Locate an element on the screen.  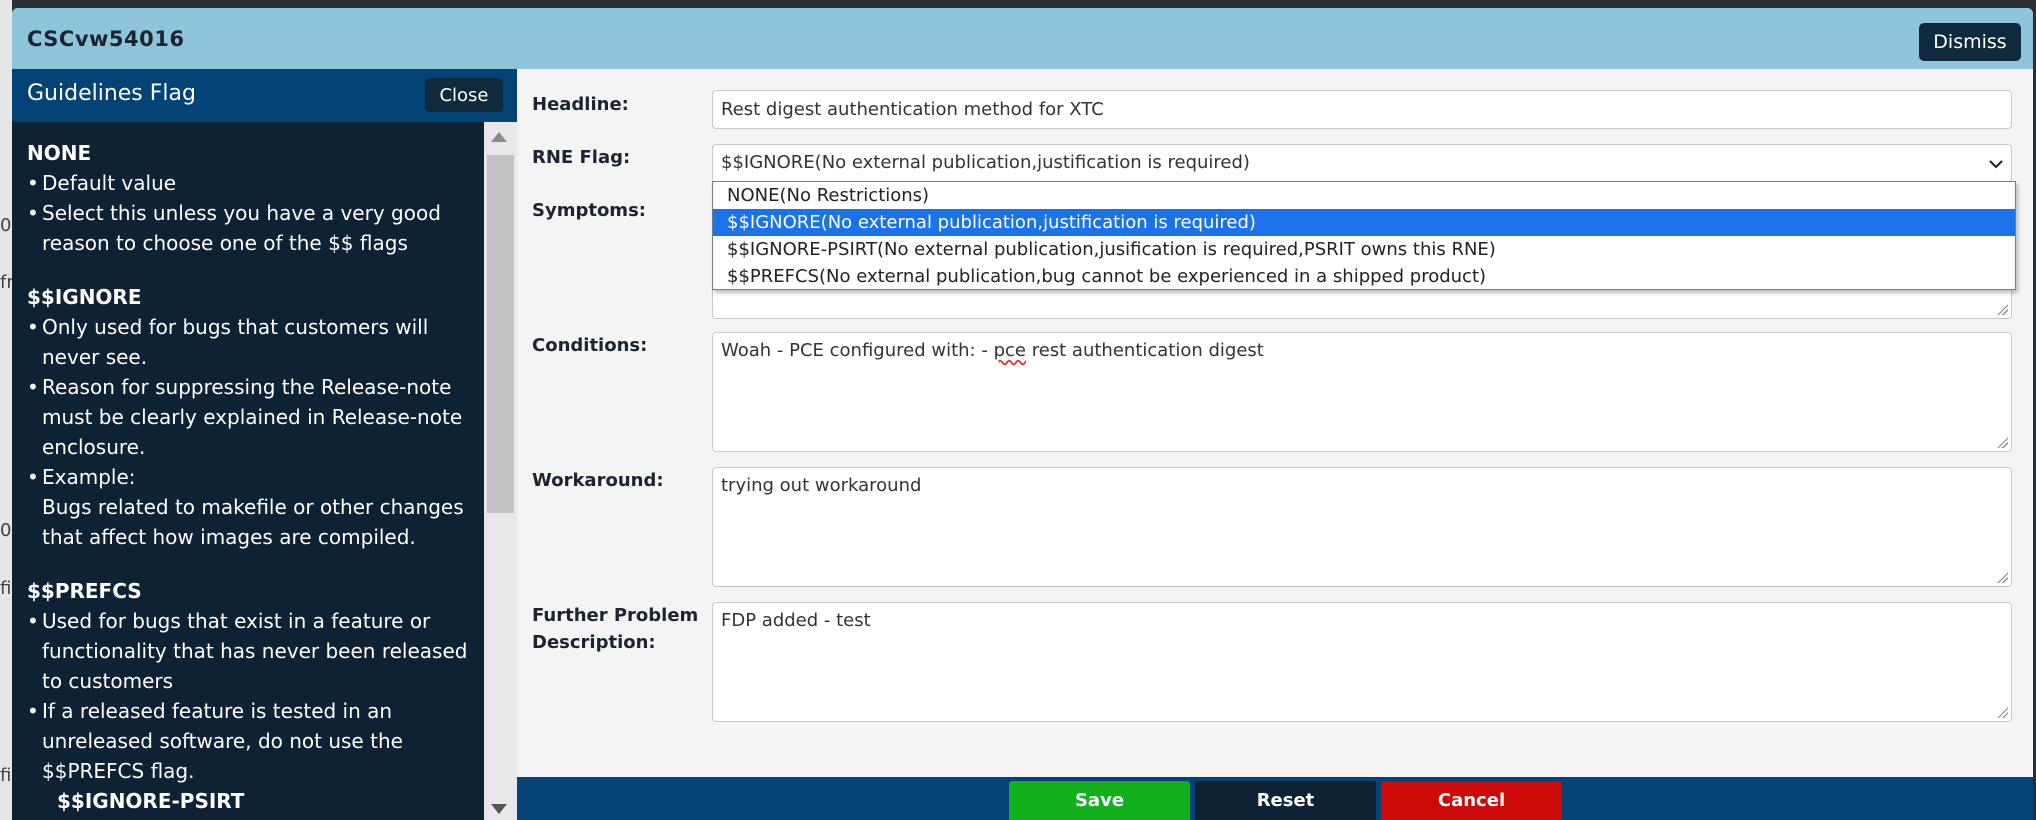
misspelled-word: pce is located at coordinates (1009, 350).